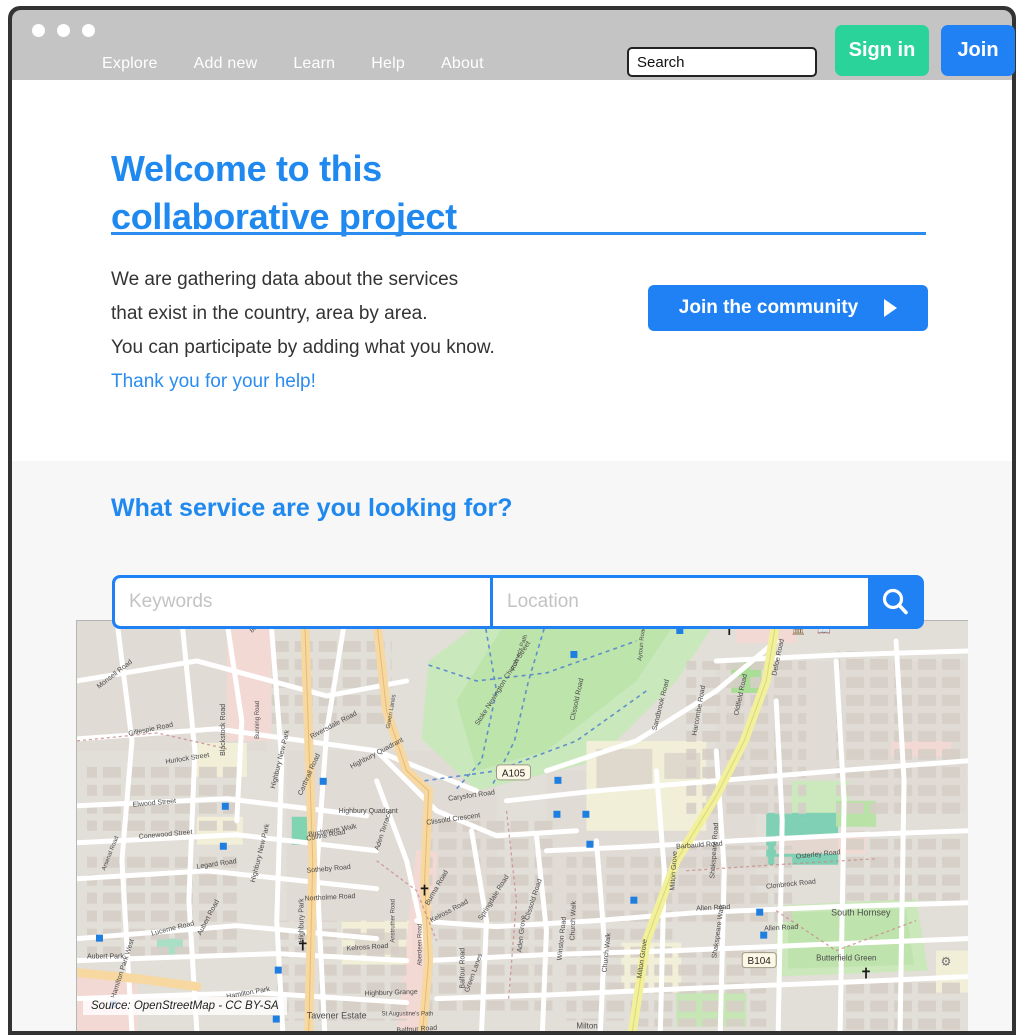  I want to click on close-window-icon, so click(38, 30).